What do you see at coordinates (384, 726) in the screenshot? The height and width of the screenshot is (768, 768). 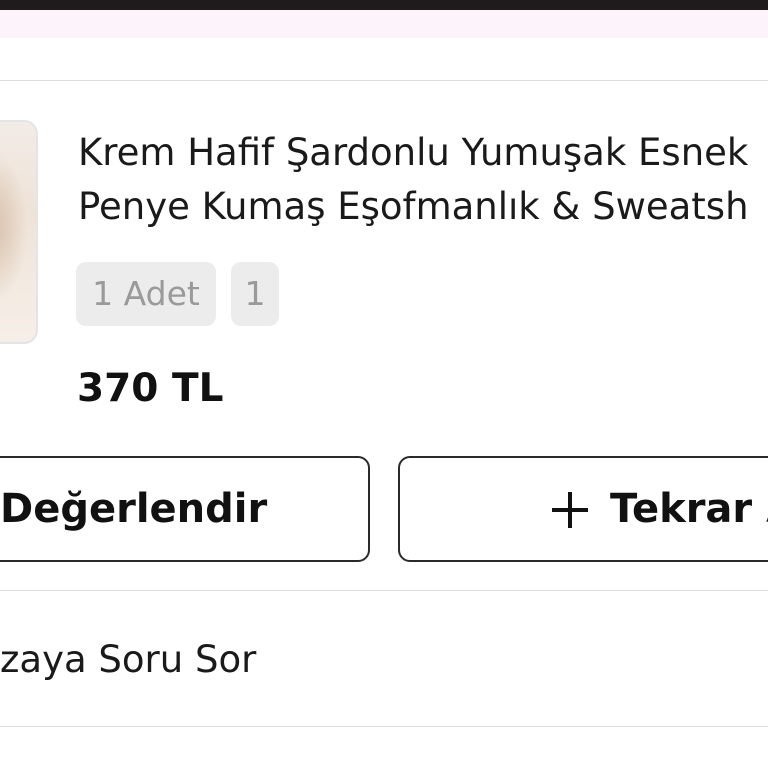 I see `divider-bottom` at bounding box center [384, 726].